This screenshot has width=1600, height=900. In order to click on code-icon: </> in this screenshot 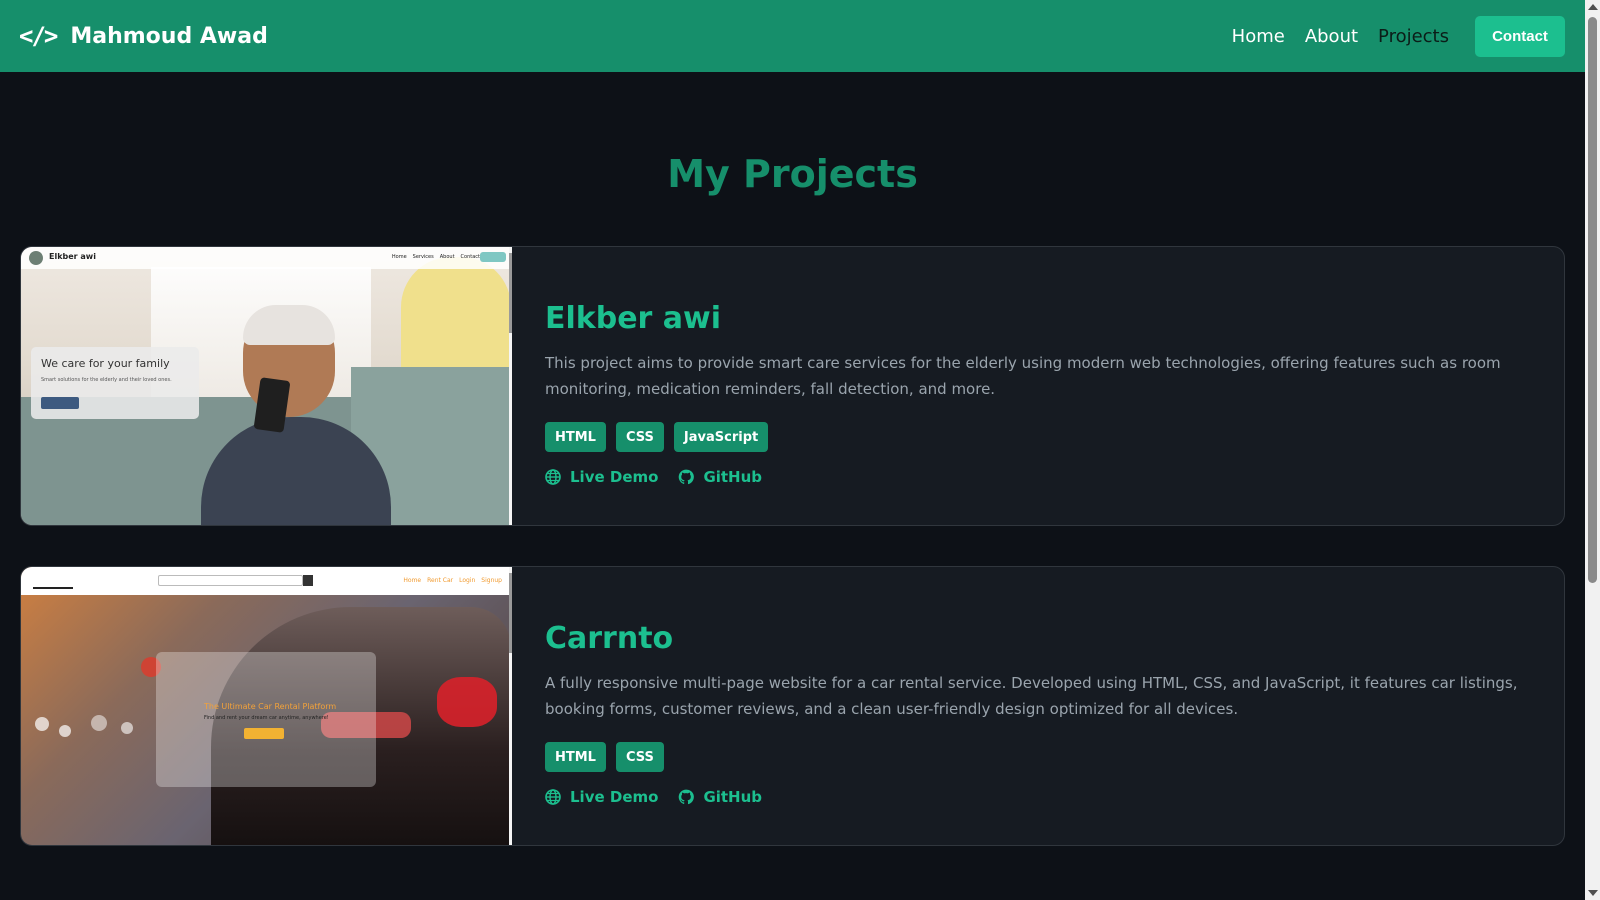, I will do `click(38, 36)`.